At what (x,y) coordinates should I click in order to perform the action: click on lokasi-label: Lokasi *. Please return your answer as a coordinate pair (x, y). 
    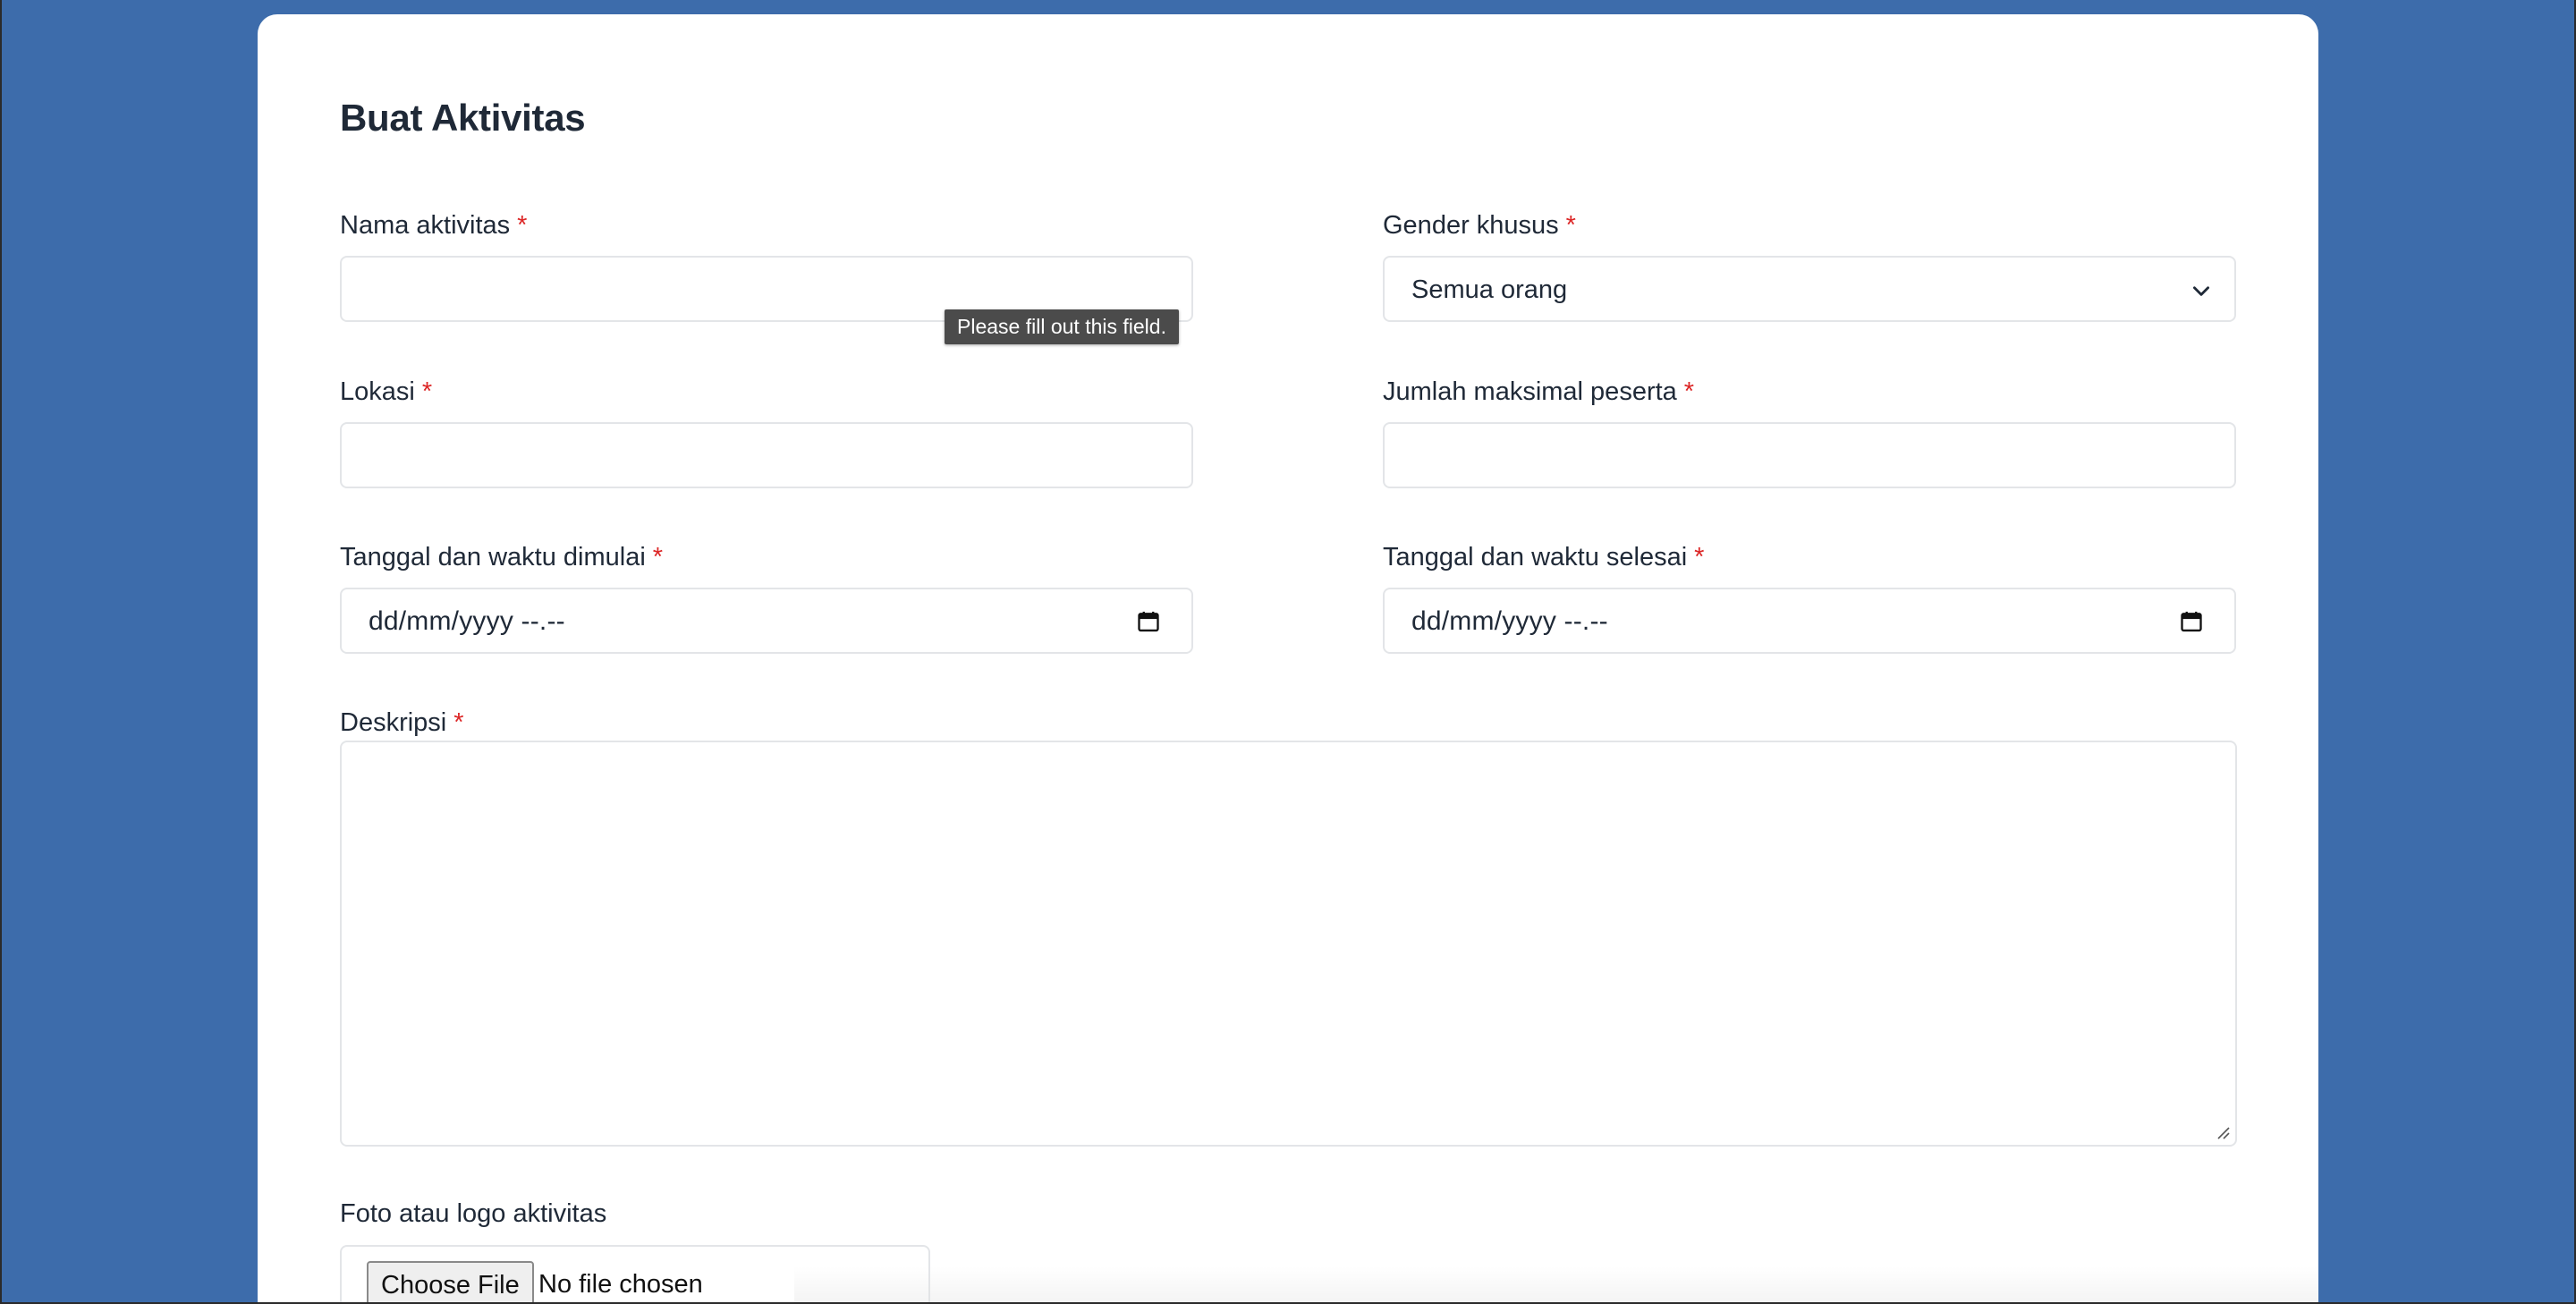
    Looking at the image, I should click on (386, 392).